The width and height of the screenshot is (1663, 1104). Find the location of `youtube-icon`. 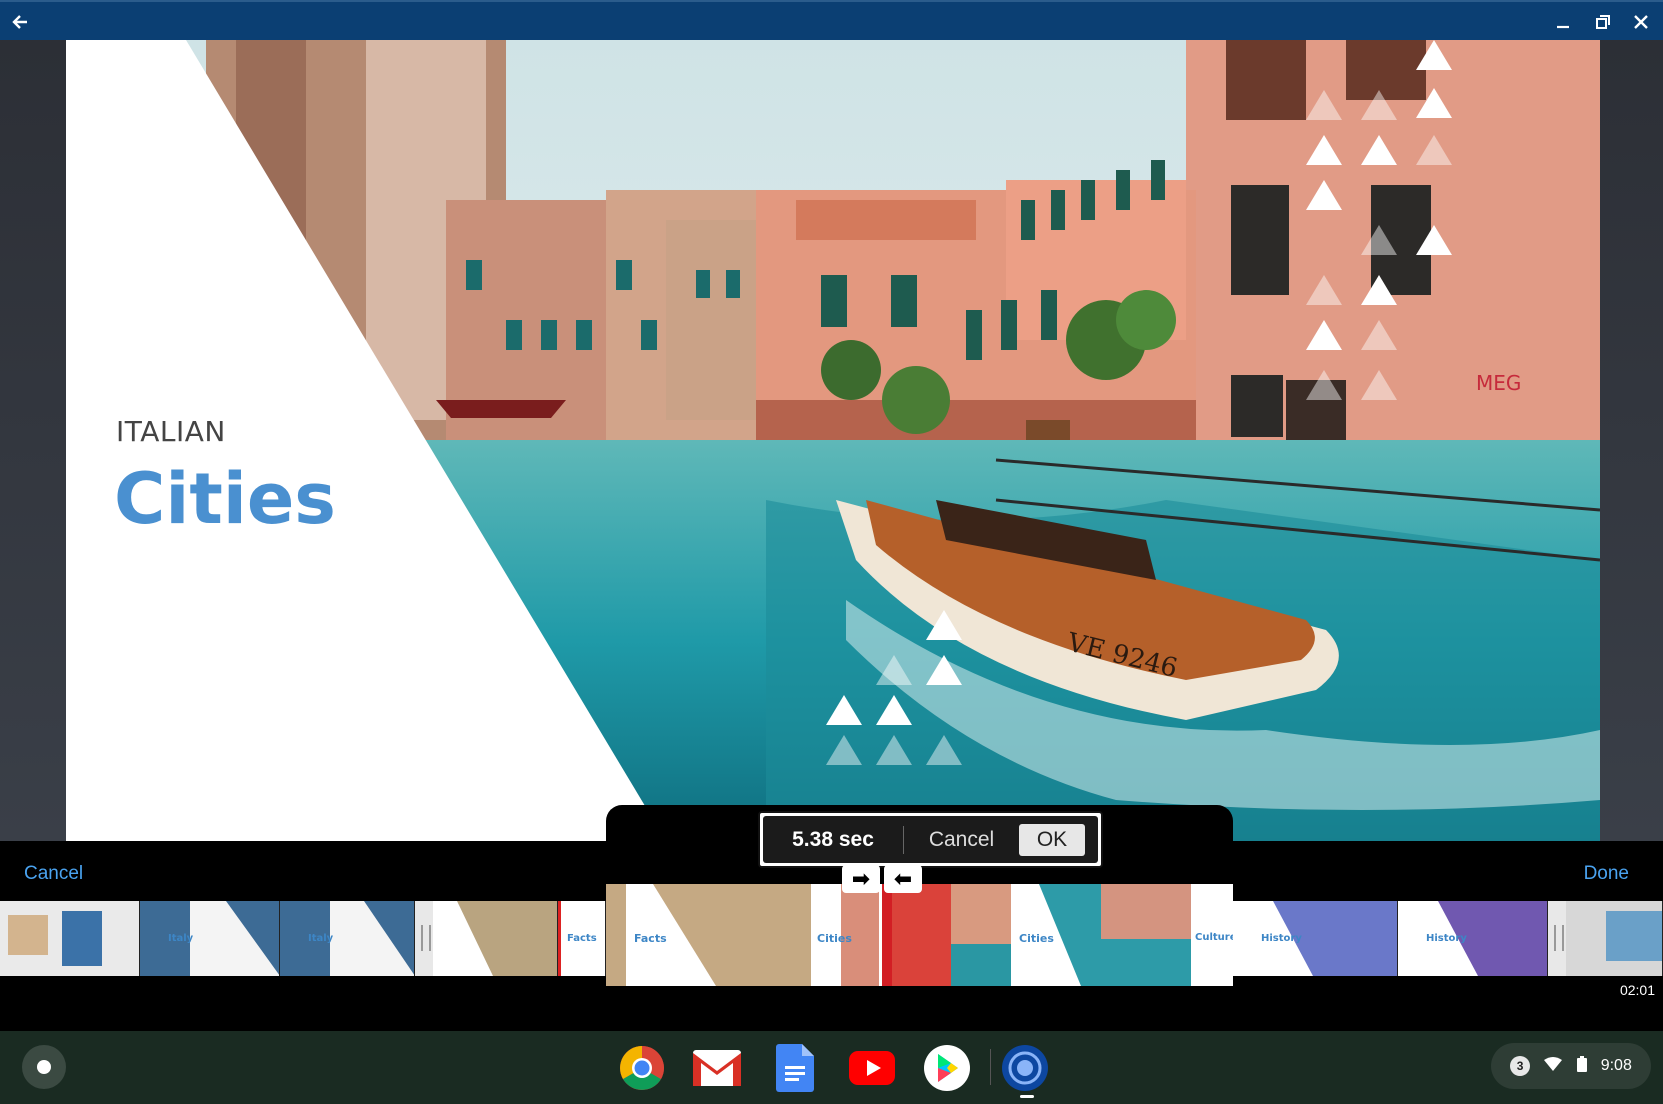

youtube-icon is located at coordinates (872, 1068).